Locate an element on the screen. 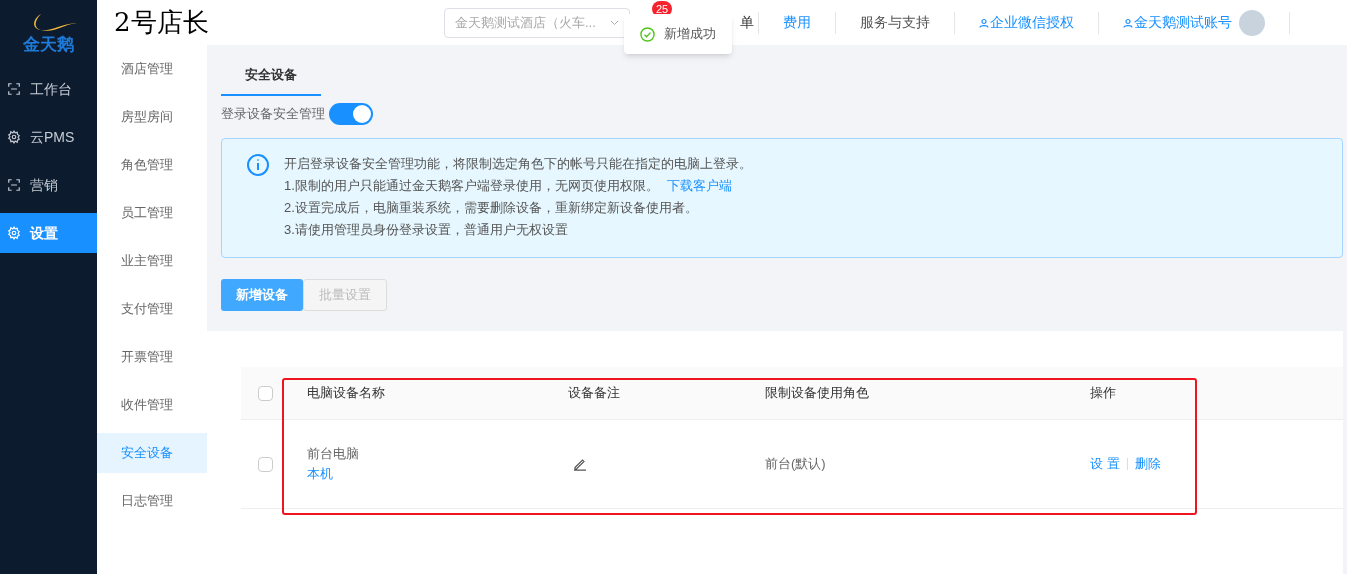 The width and height of the screenshot is (1347, 574). nav-item: 设置 is located at coordinates (48, 233).